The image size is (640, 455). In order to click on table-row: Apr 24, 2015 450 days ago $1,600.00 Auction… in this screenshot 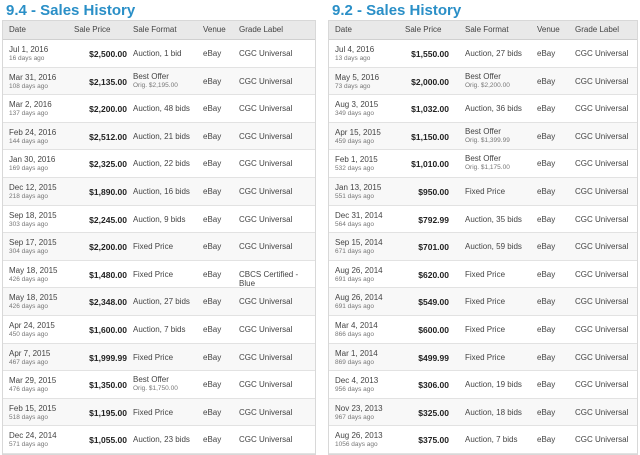, I will do `click(159, 329)`.